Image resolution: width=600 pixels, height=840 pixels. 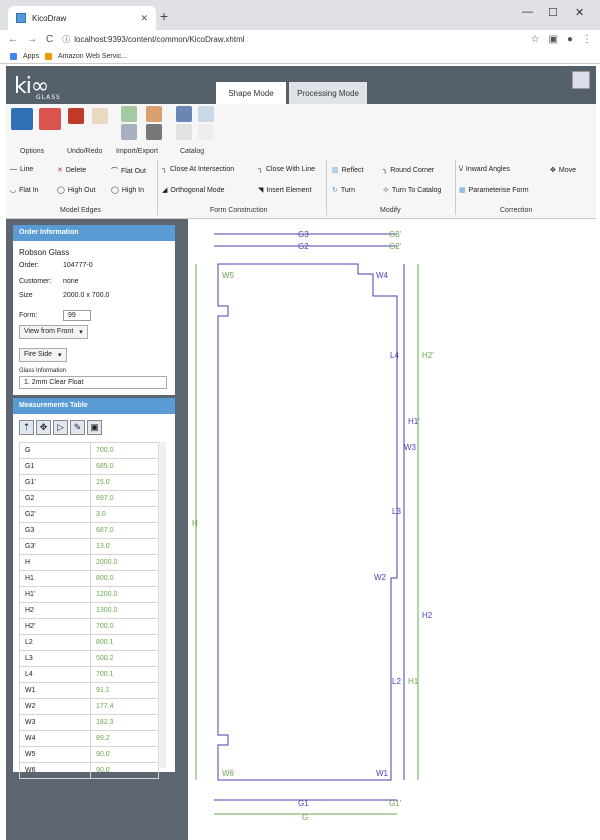 I want to click on catalog-person-icon, so click(x=184, y=132).